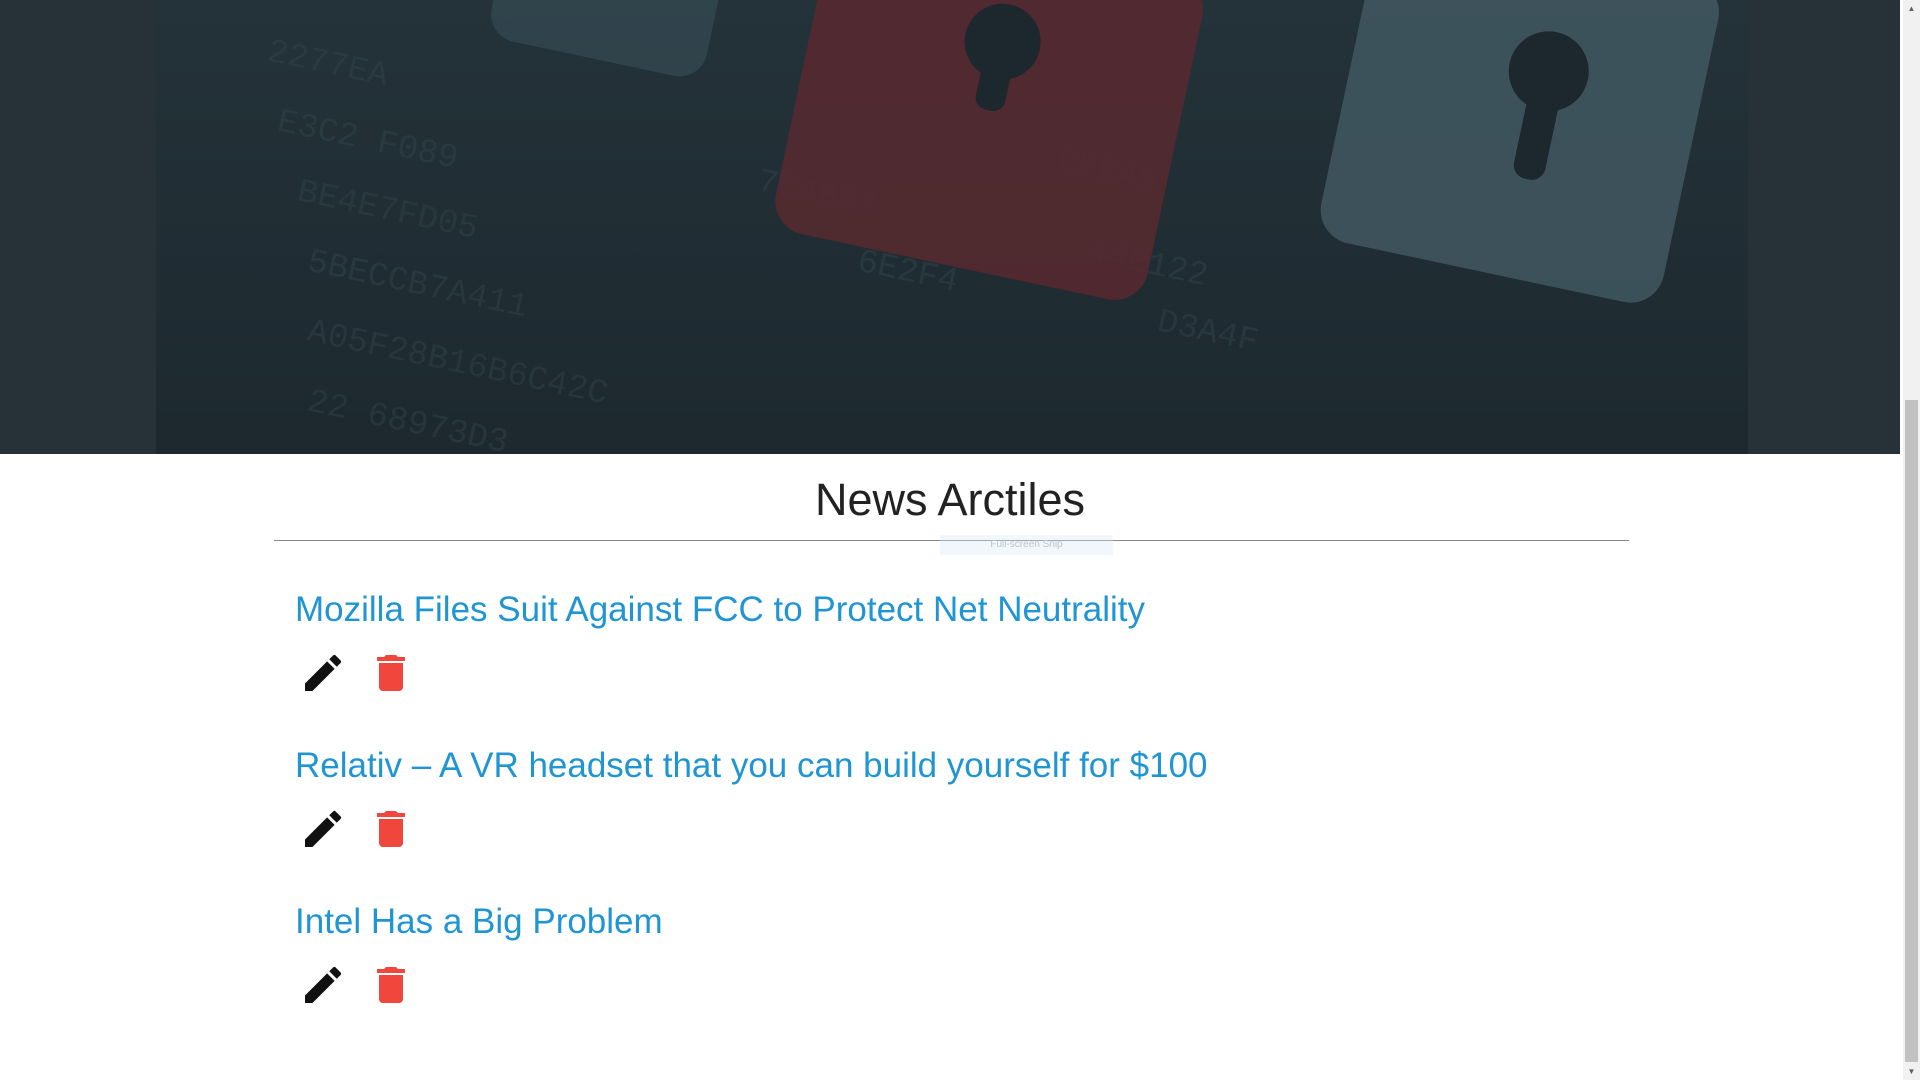  I want to click on scroll-down-arrow-icon: ▼, so click(1911, 1071).